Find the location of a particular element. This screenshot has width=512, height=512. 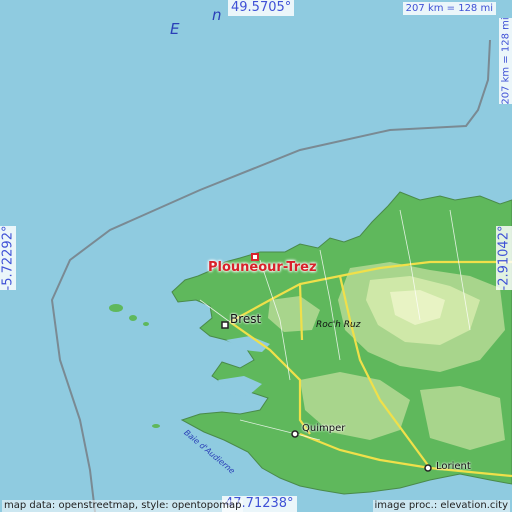

marker-lorient is located at coordinates (428, 468).